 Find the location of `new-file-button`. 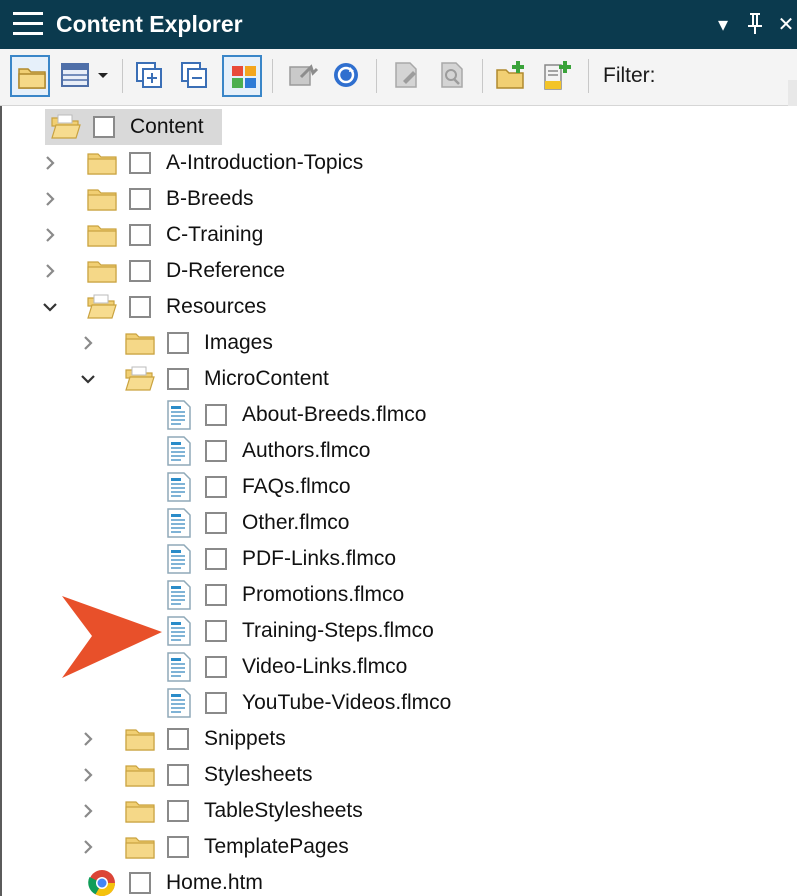

new-file-button is located at coordinates (556, 76).